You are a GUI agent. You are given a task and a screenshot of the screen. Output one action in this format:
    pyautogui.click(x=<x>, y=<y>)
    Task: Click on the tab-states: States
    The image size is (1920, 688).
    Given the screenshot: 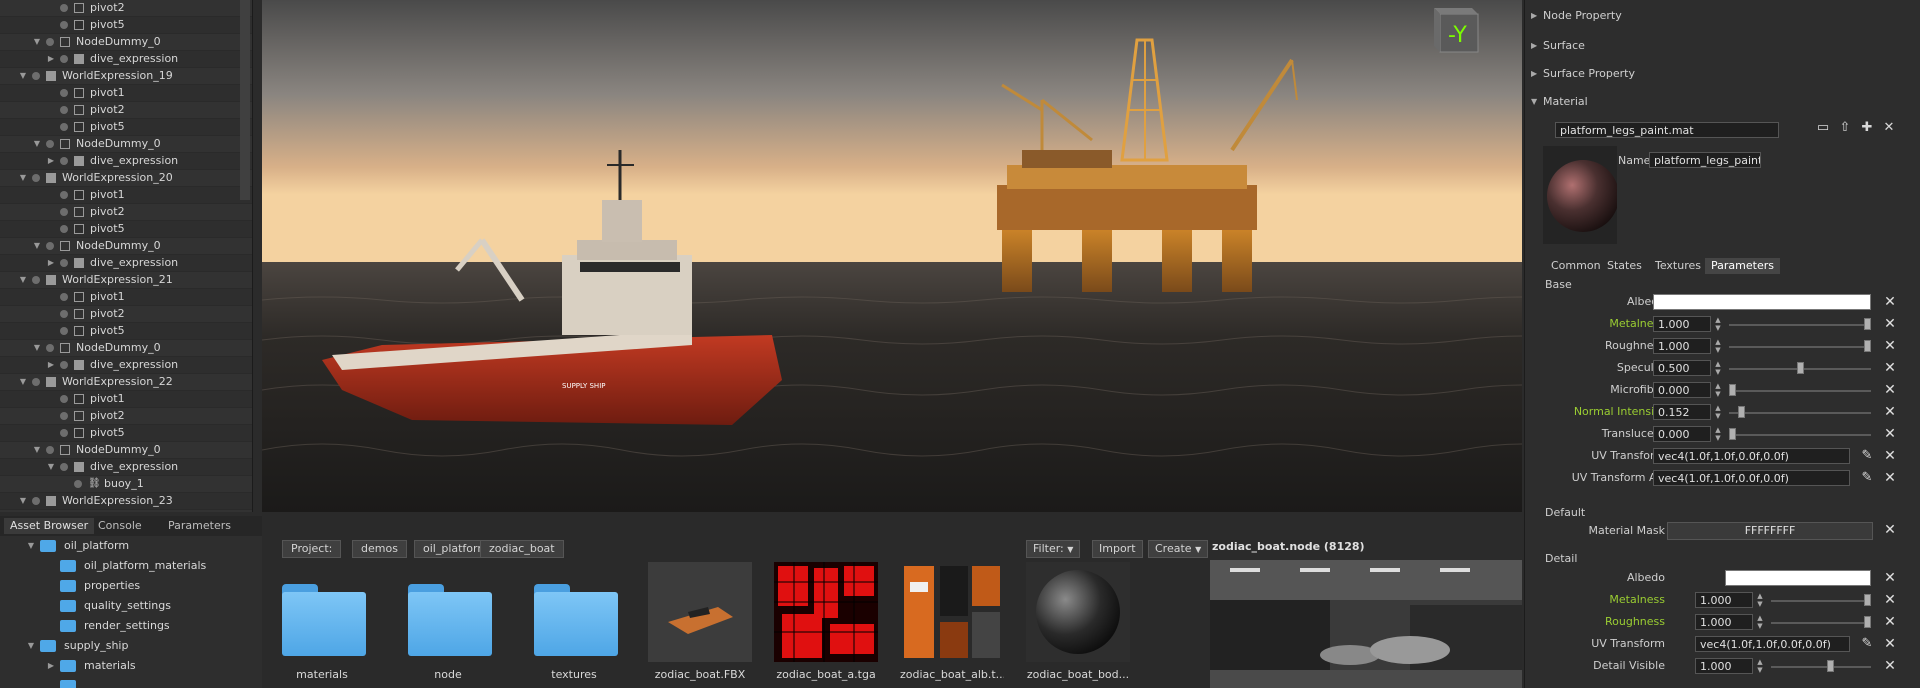 What is the action you would take?
    pyautogui.click(x=1624, y=266)
    